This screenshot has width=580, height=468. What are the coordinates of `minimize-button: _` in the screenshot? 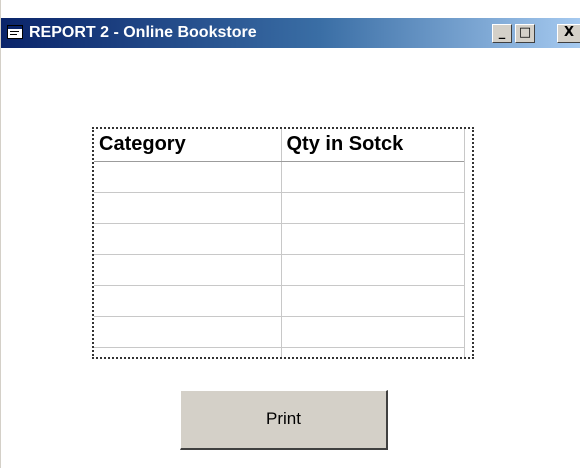 It's located at (502, 33).